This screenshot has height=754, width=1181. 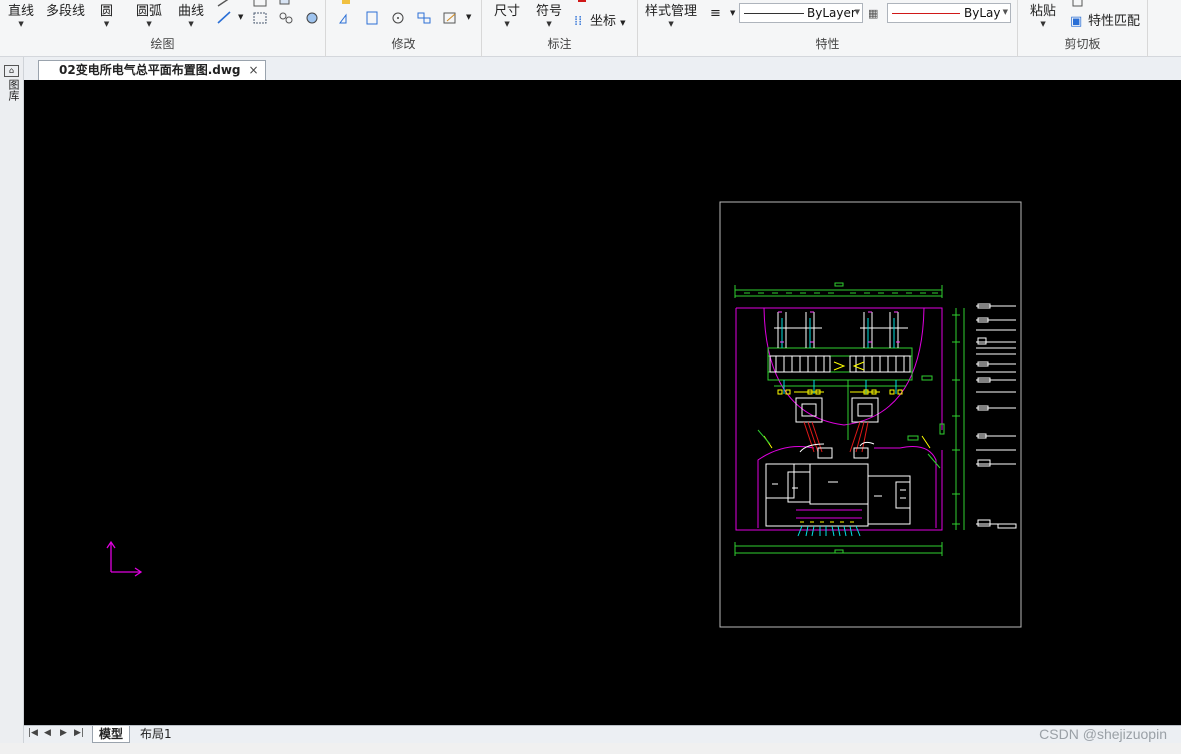 I want to click on paste-button: 粘贴 ▼, so click(x=1043, y=14).